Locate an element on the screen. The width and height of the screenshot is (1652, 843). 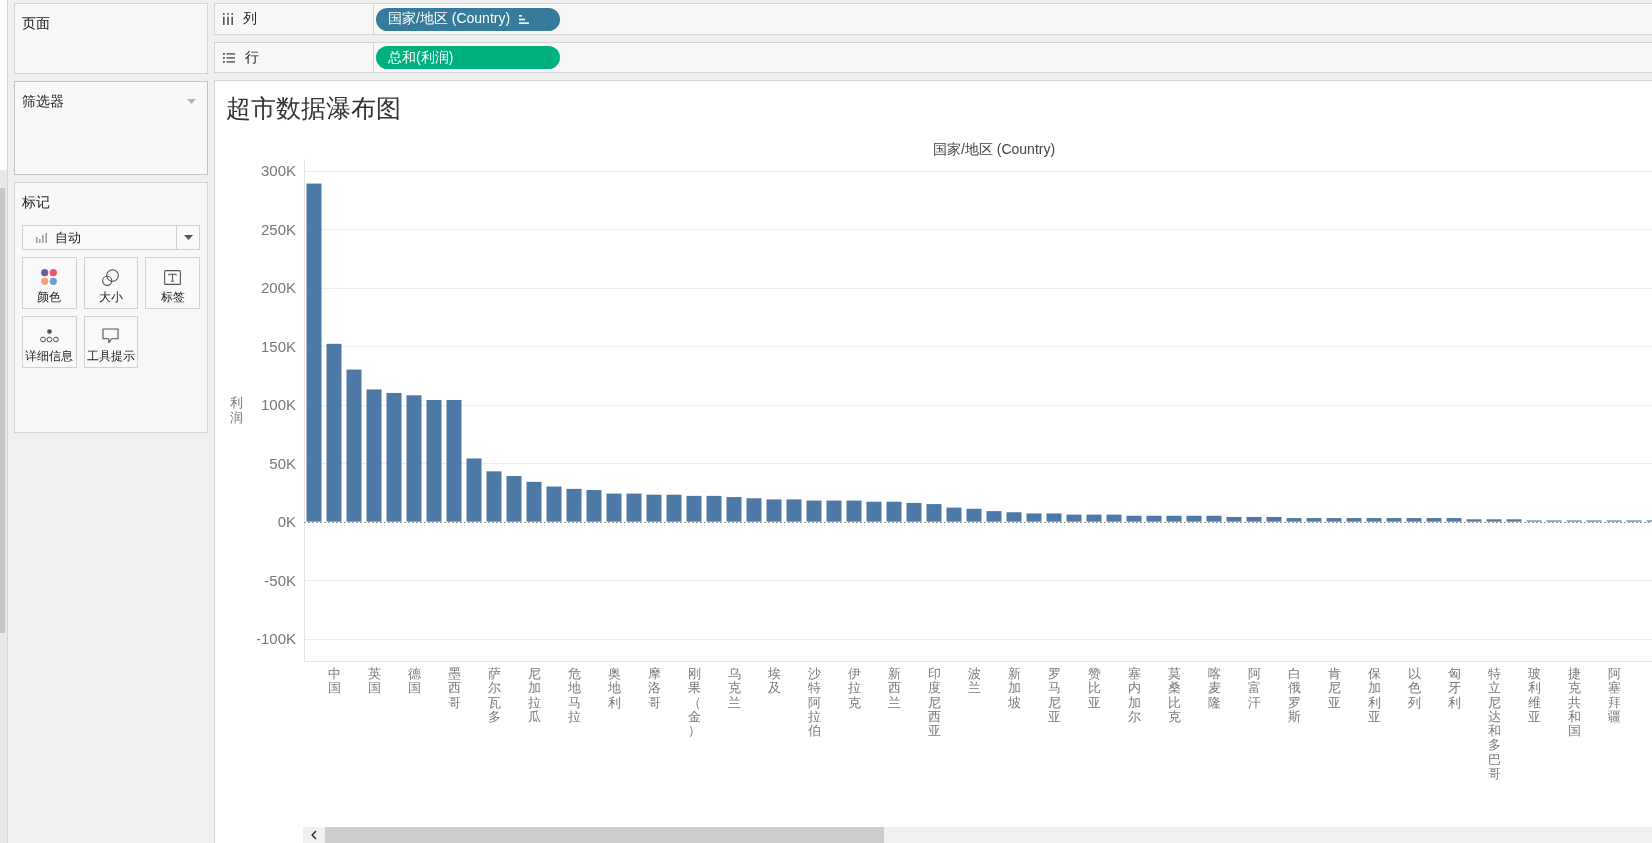
axis-label: 沙特阿拉伯 is located at coordinates (814, 704).